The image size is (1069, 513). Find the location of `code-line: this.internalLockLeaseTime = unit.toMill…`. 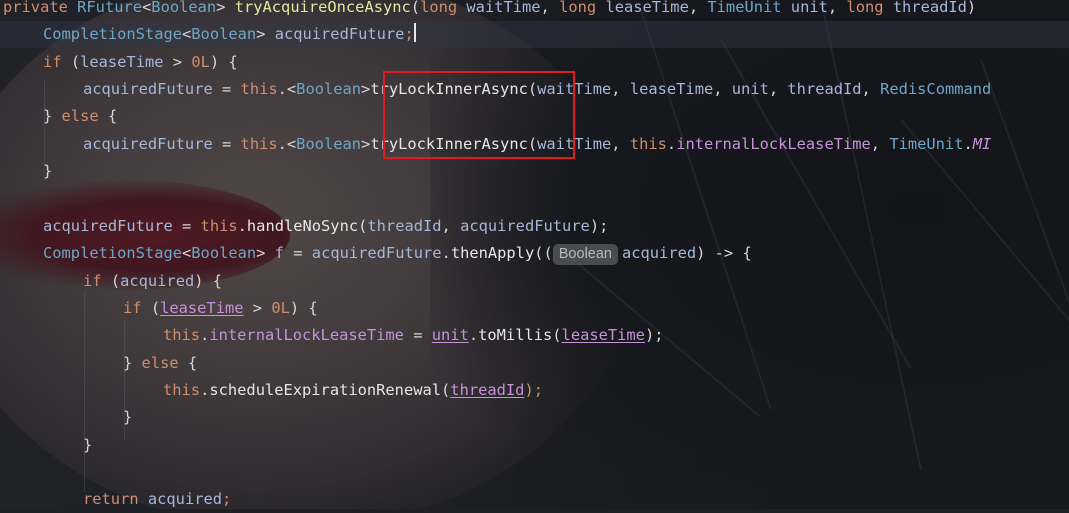

code-line: this.internalLockLeaseTime = unit.toMill… is located at coordinates (332, 335).